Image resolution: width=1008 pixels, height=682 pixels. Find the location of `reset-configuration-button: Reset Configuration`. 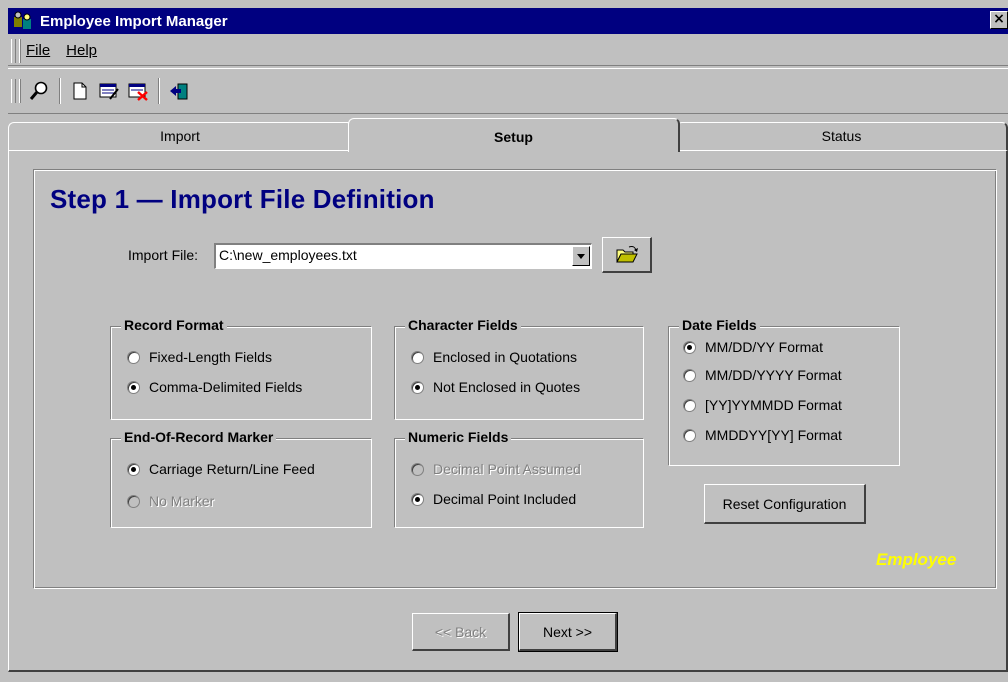

reset-configuration-button: Reset Configuration is located at coordinates (785, 504).